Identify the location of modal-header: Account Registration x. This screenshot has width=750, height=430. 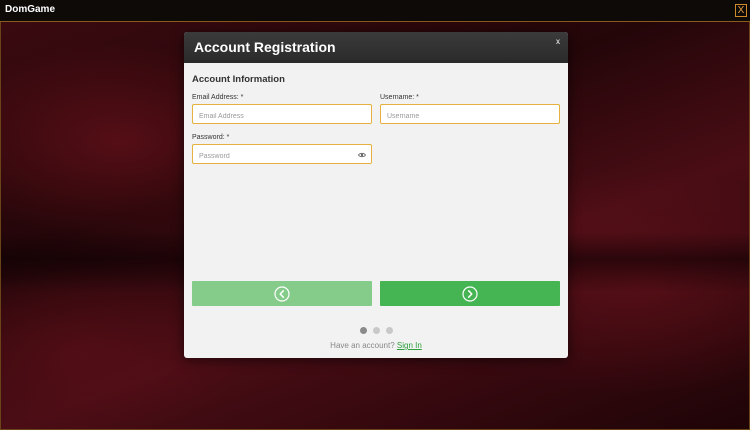
(376, 47).